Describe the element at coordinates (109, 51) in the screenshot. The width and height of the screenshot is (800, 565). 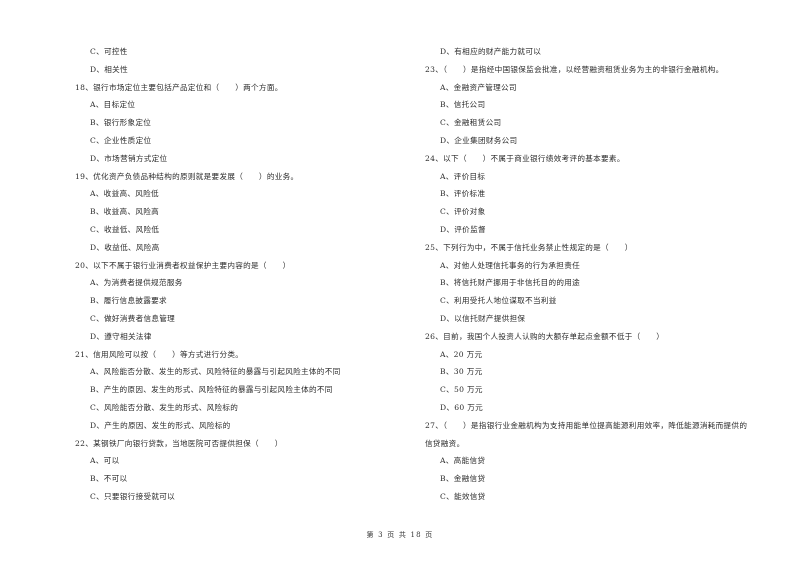
I see `option: C、可控性` at that location.